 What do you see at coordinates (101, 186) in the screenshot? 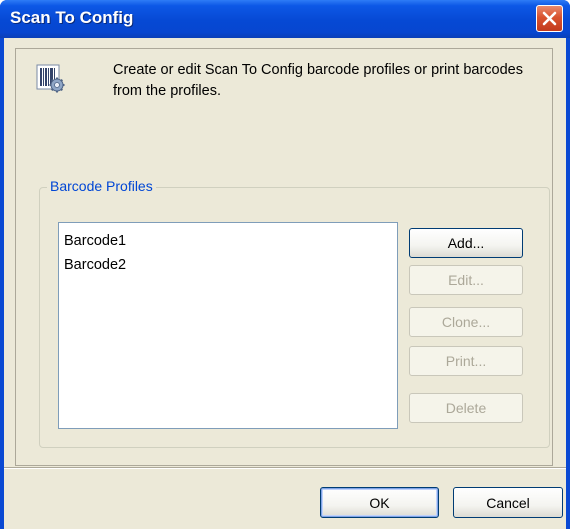
I see `barcode-profiles-label: Barcode Profiles` at bounding box center [101, 186].